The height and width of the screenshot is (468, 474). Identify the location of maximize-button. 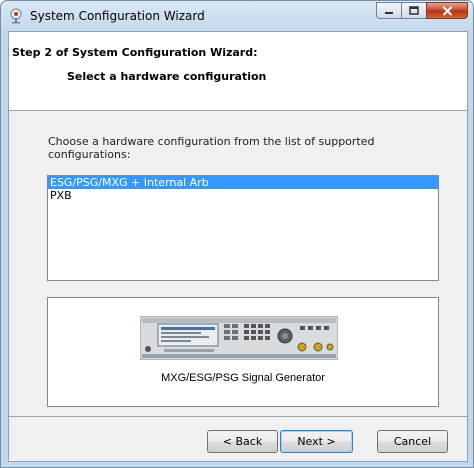
(413, 10).